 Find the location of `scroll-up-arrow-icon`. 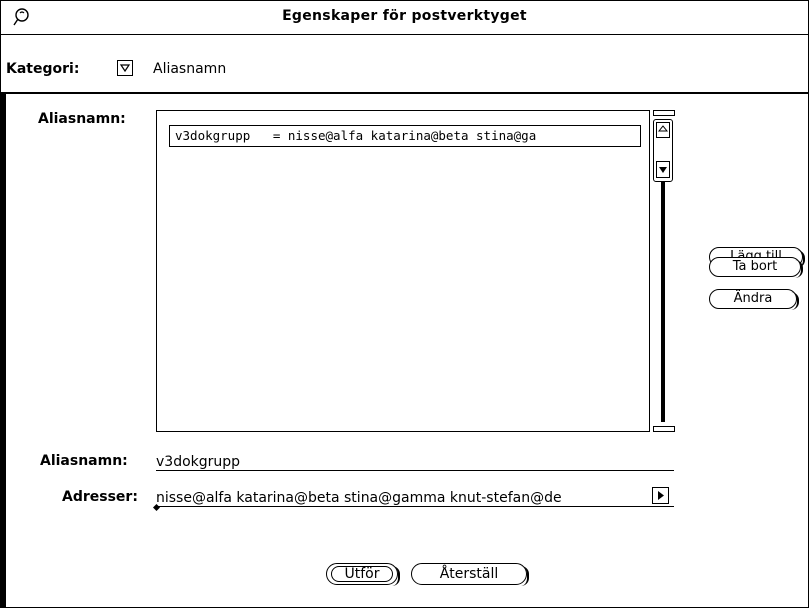

scroll-up-arrow-icon is located at coordinates (663, 128).